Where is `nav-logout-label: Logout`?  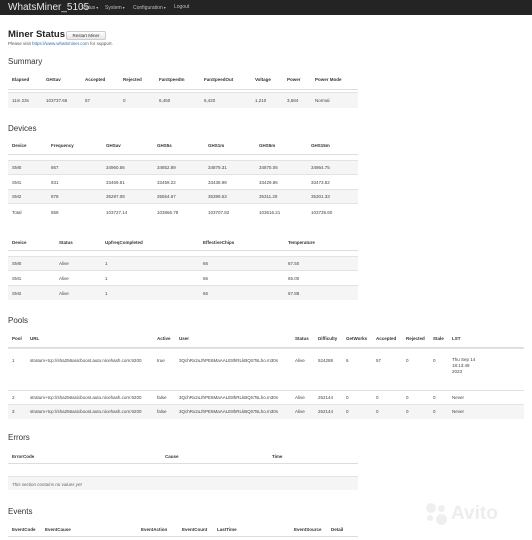
nav-logout-label: Logout is located at coordinates (181, 7).